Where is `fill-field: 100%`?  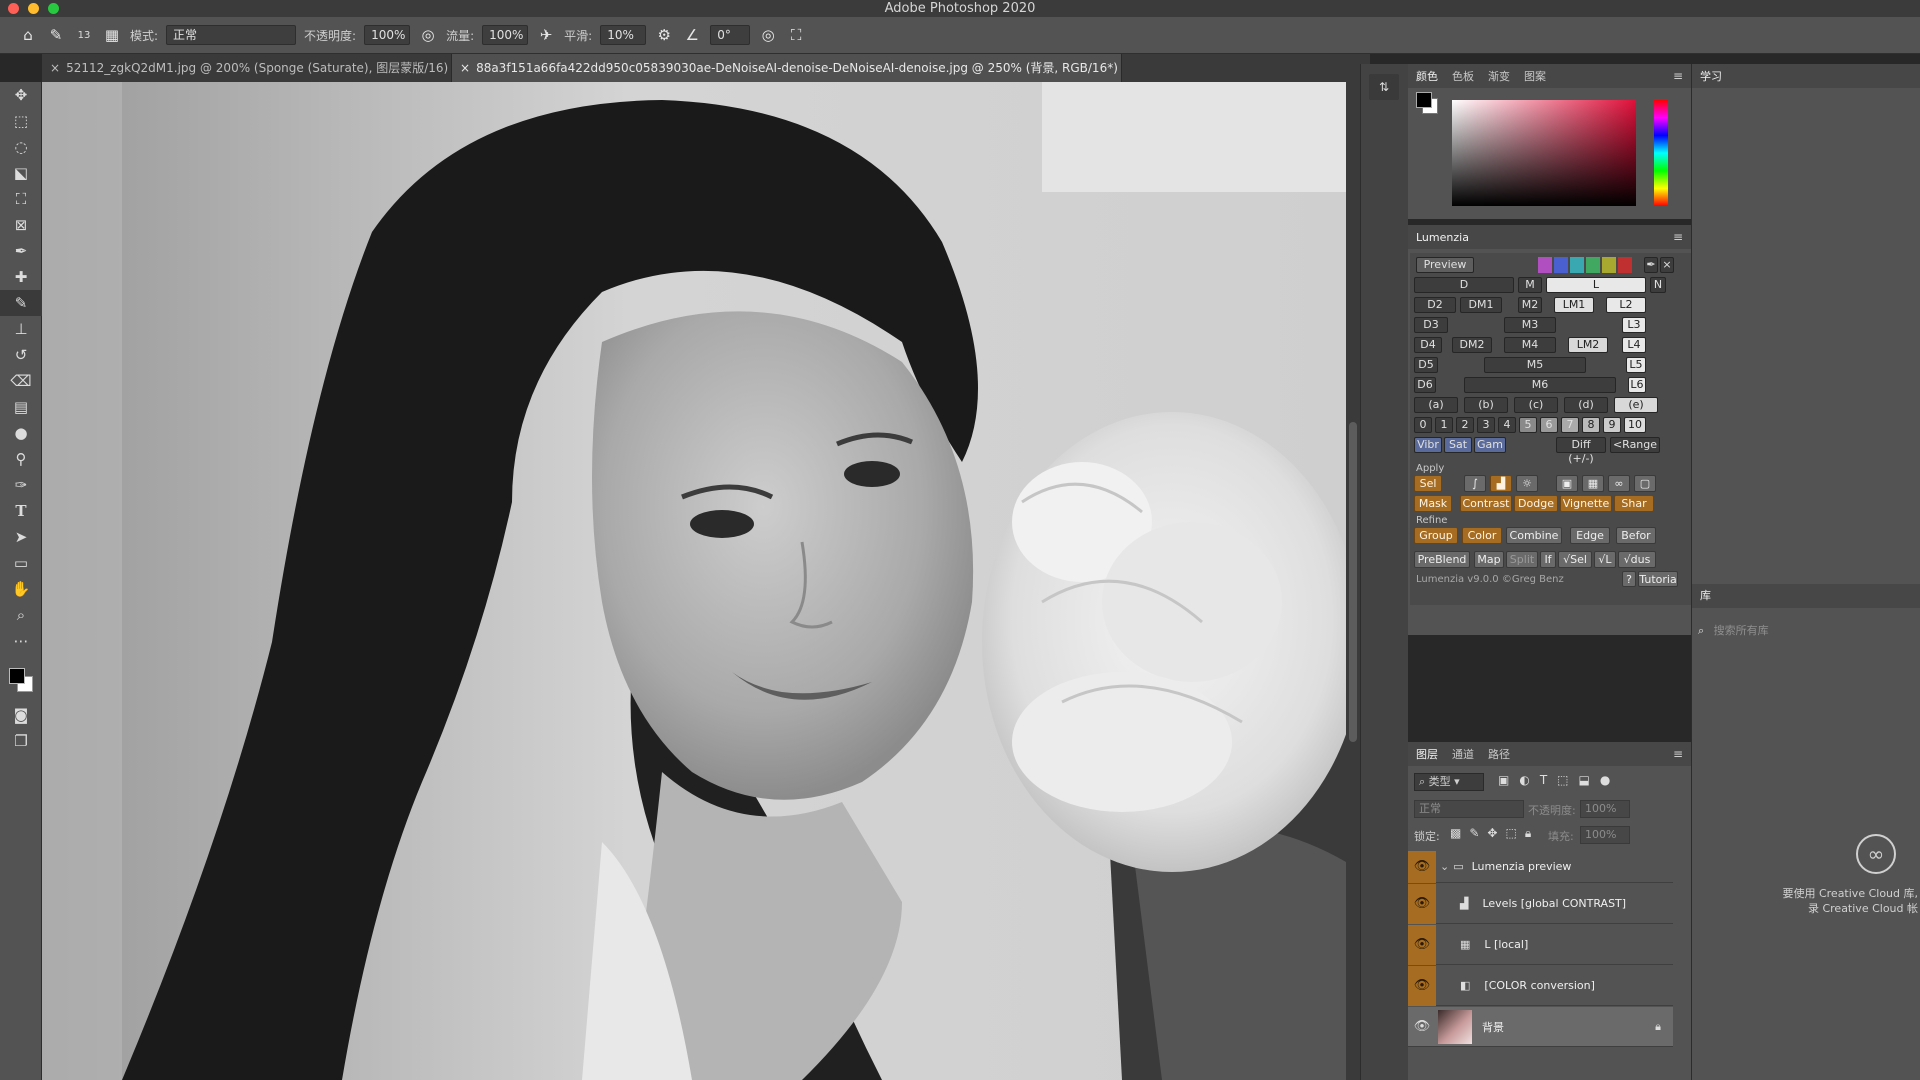 fill-field: 100% is located at coordinates (1605, 835).